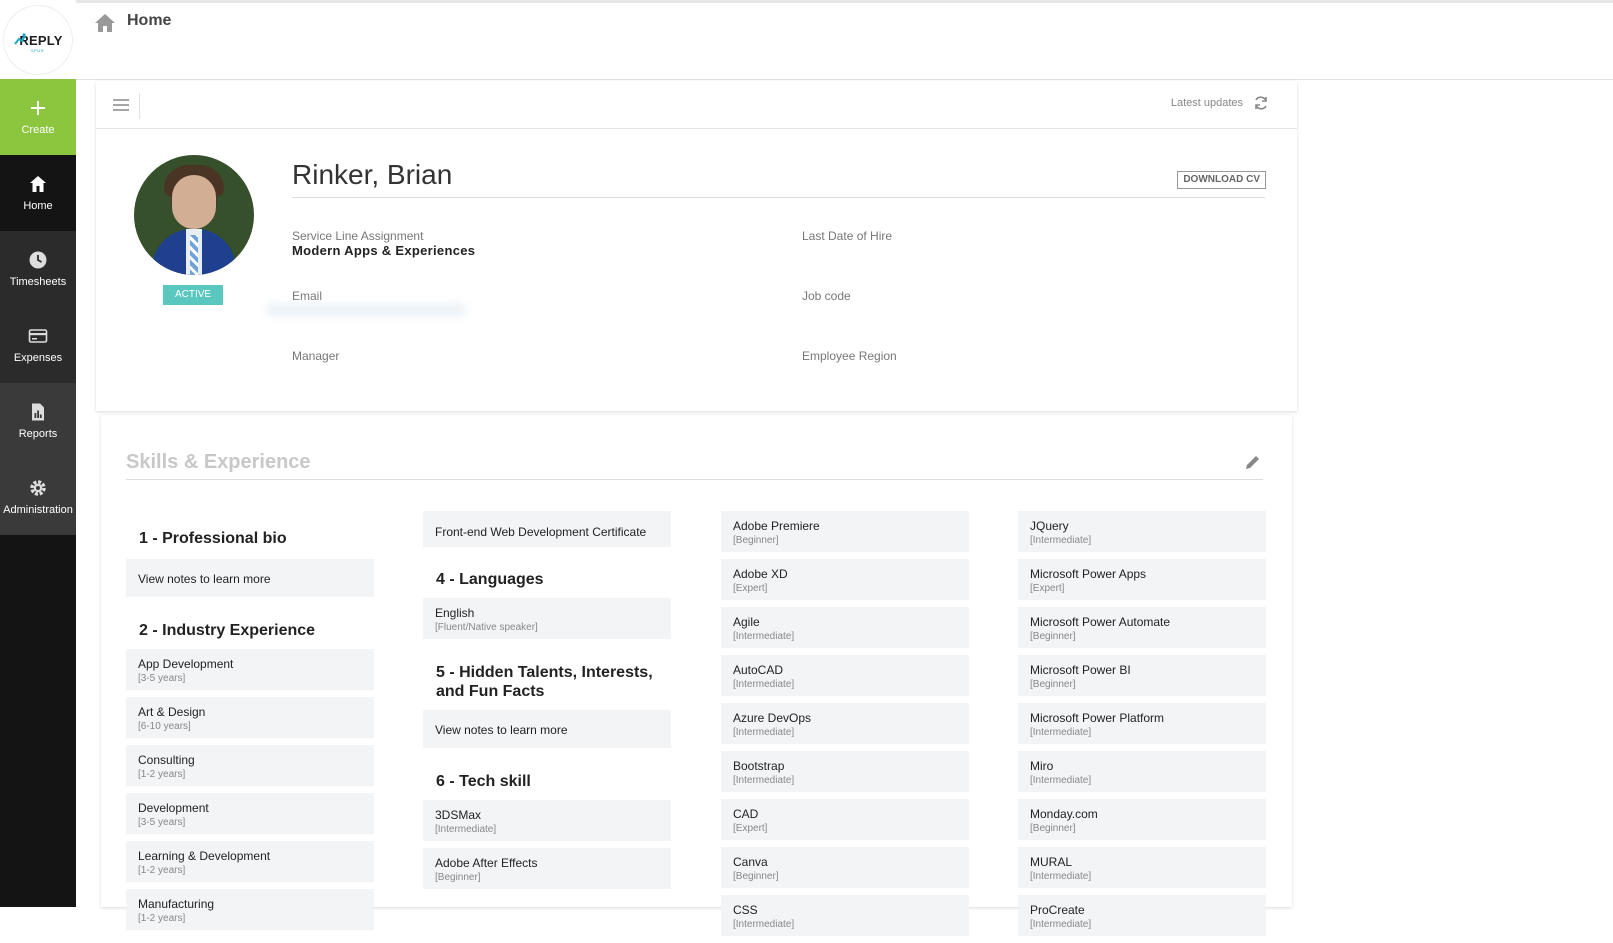 The width and height of the screenshot is (1613, 943). I want to click on list-item: Monday.com [Beginner], so click(1142, 819).